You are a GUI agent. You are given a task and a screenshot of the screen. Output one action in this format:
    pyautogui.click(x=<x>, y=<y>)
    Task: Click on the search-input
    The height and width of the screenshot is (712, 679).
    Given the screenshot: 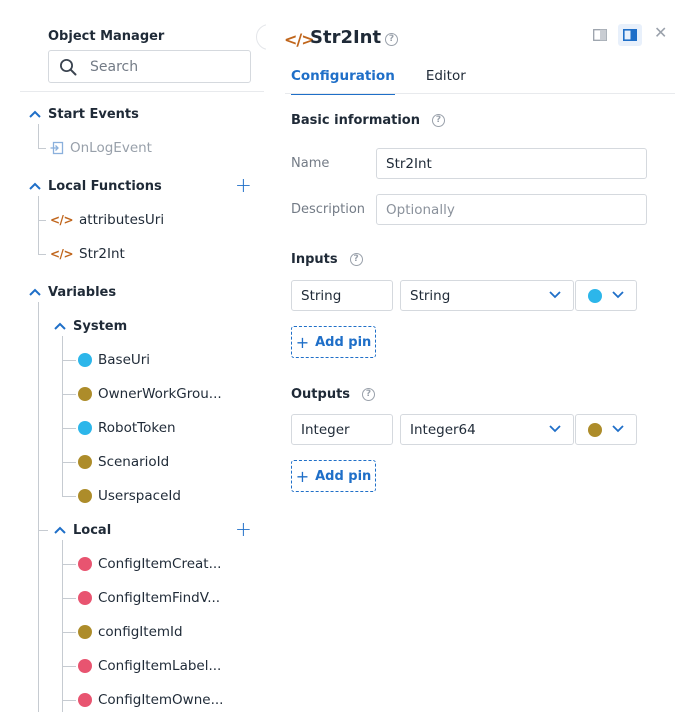 What is the action you would take?
    pyautogui.click(x=165, y=67)
    